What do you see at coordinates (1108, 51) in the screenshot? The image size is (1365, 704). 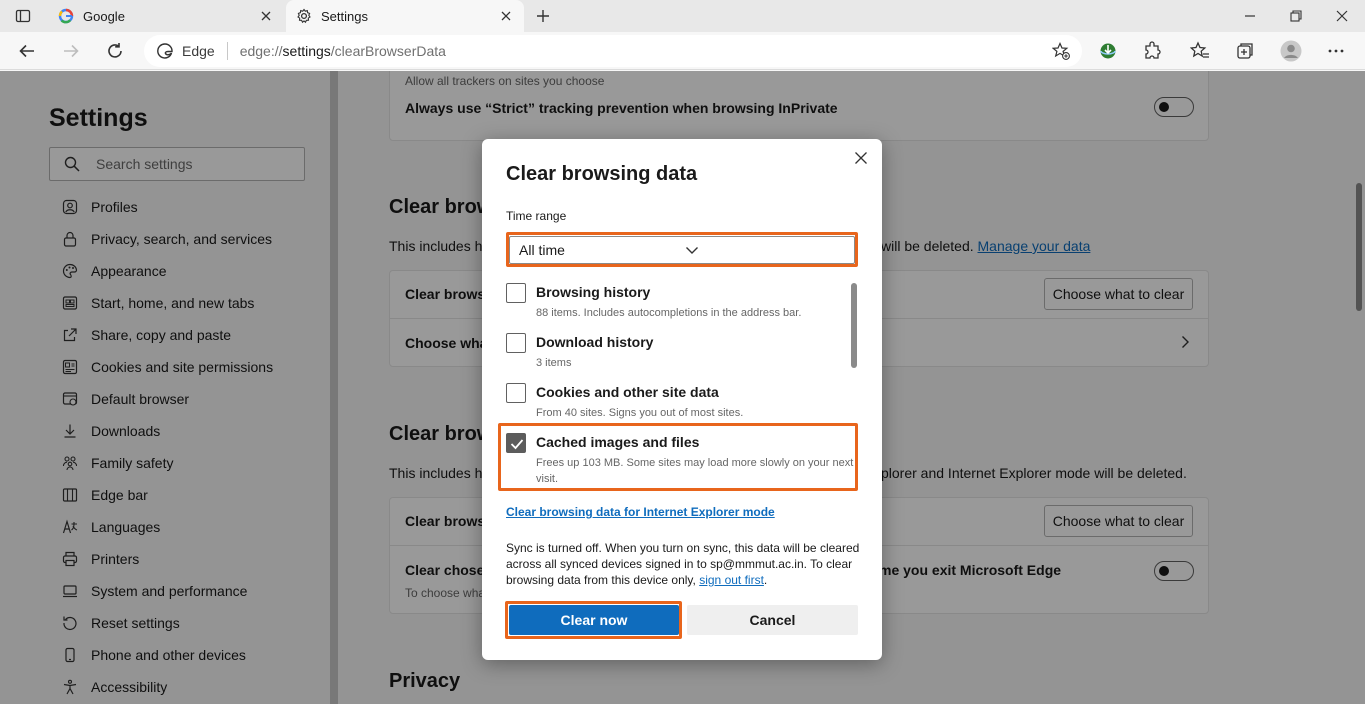 I see `extension-download-icon` at bounding box center [1108, 51].